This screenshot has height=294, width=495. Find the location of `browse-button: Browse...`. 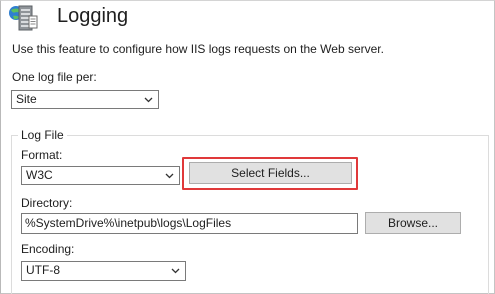

browse-button: Browse... is located at coordinates (413, 223).